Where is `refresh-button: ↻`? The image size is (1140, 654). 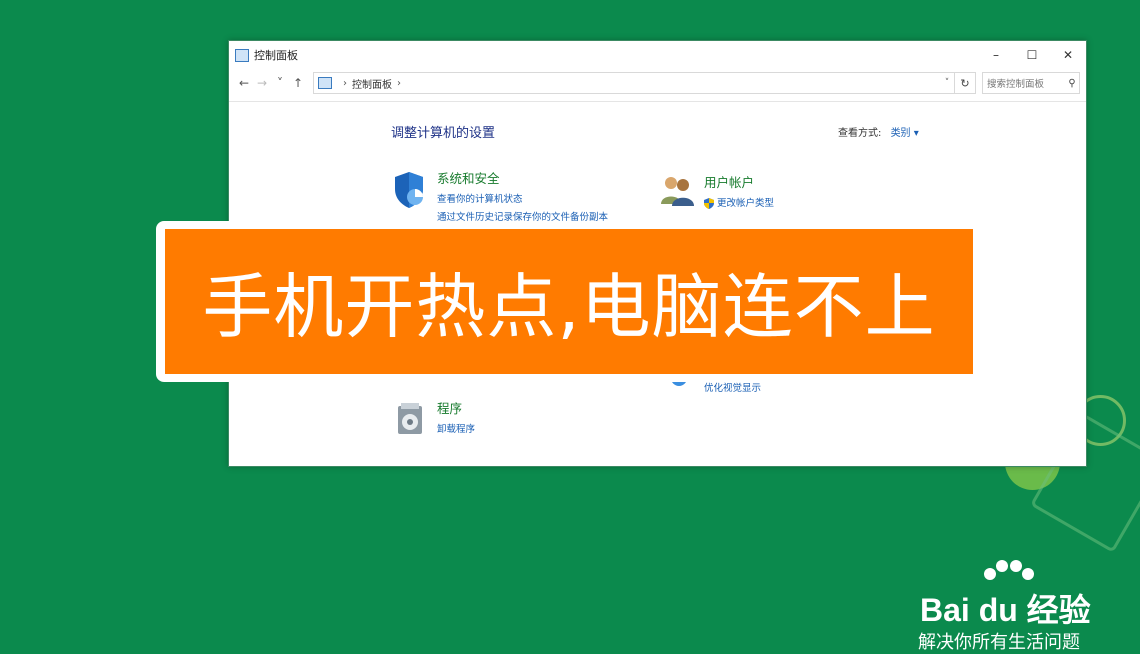 refresh-button: ↻ is located at coordinates (965, 83).